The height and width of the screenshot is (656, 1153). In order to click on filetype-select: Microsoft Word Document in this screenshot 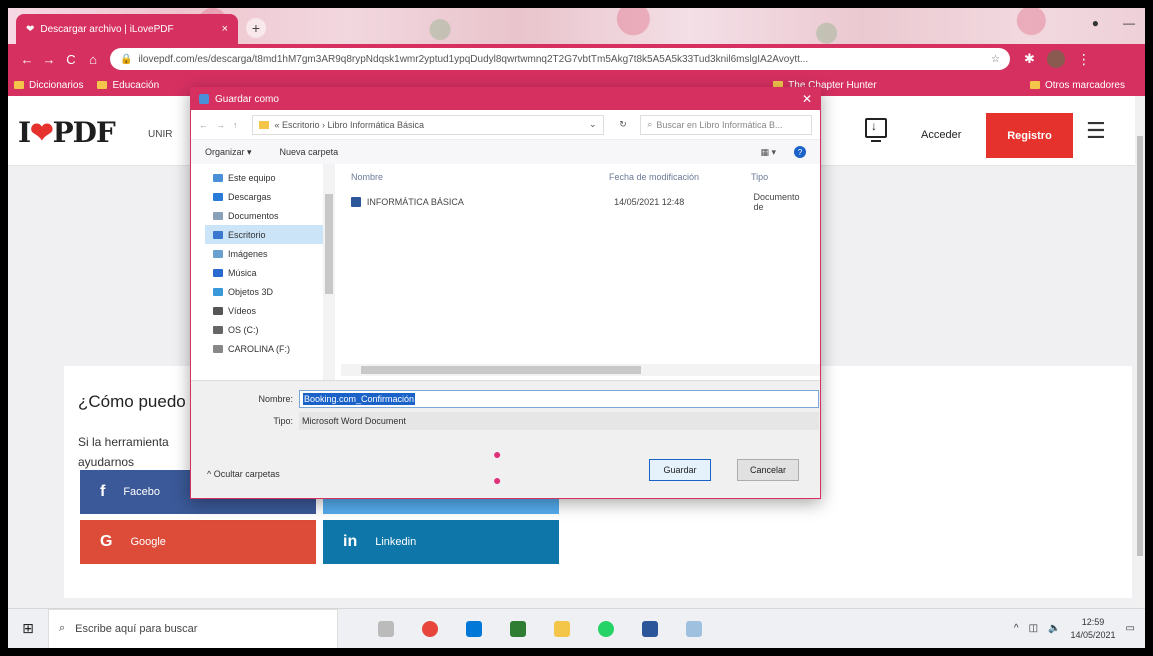, I will do `click(559, 421)`.